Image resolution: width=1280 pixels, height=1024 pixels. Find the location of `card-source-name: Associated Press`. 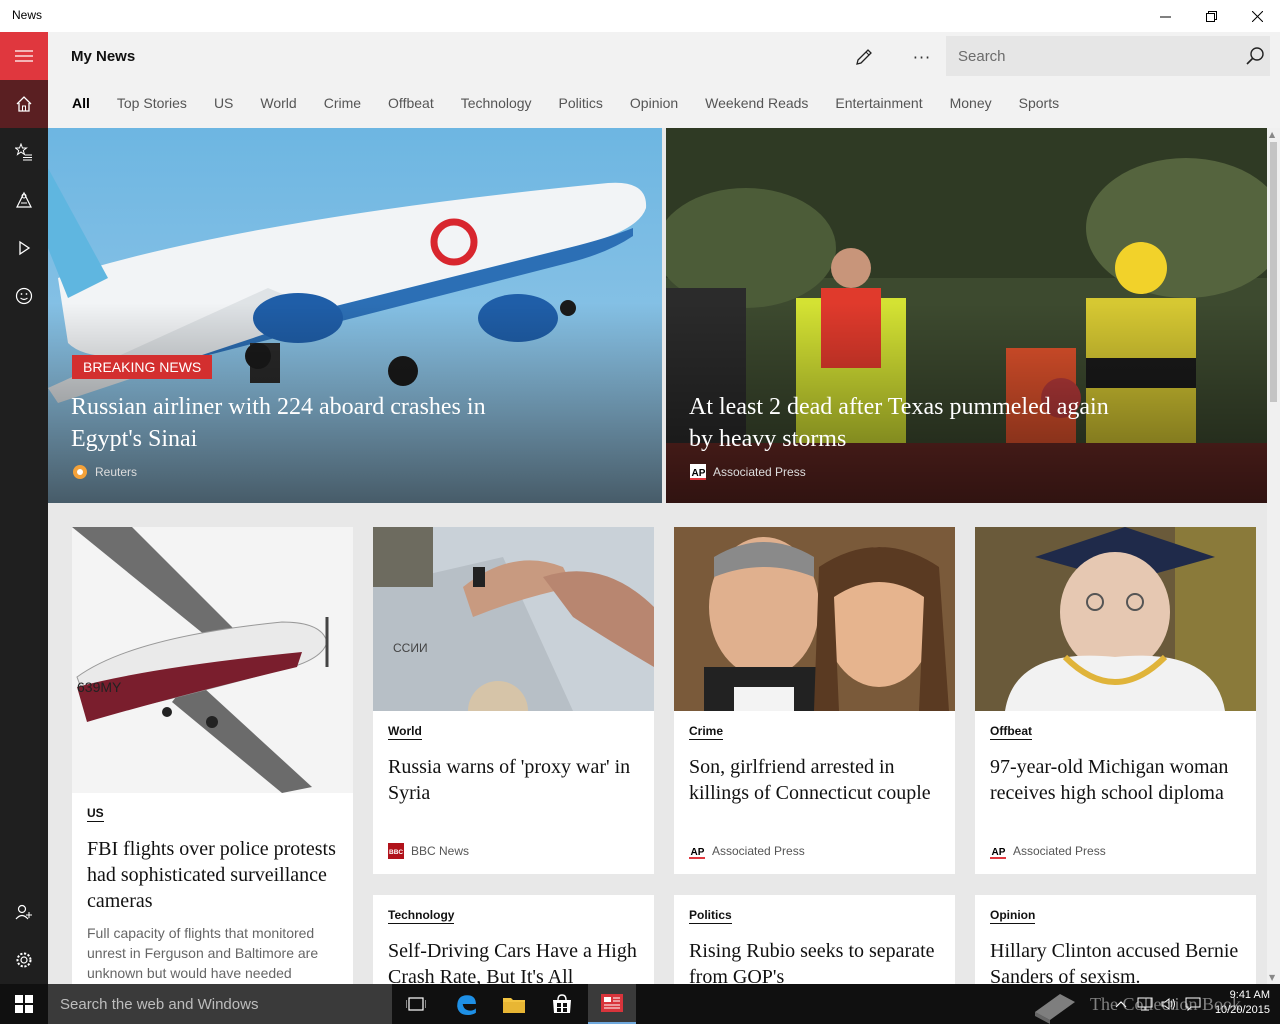

card-source-name: Associated Press is located at coordinates (758, 851).